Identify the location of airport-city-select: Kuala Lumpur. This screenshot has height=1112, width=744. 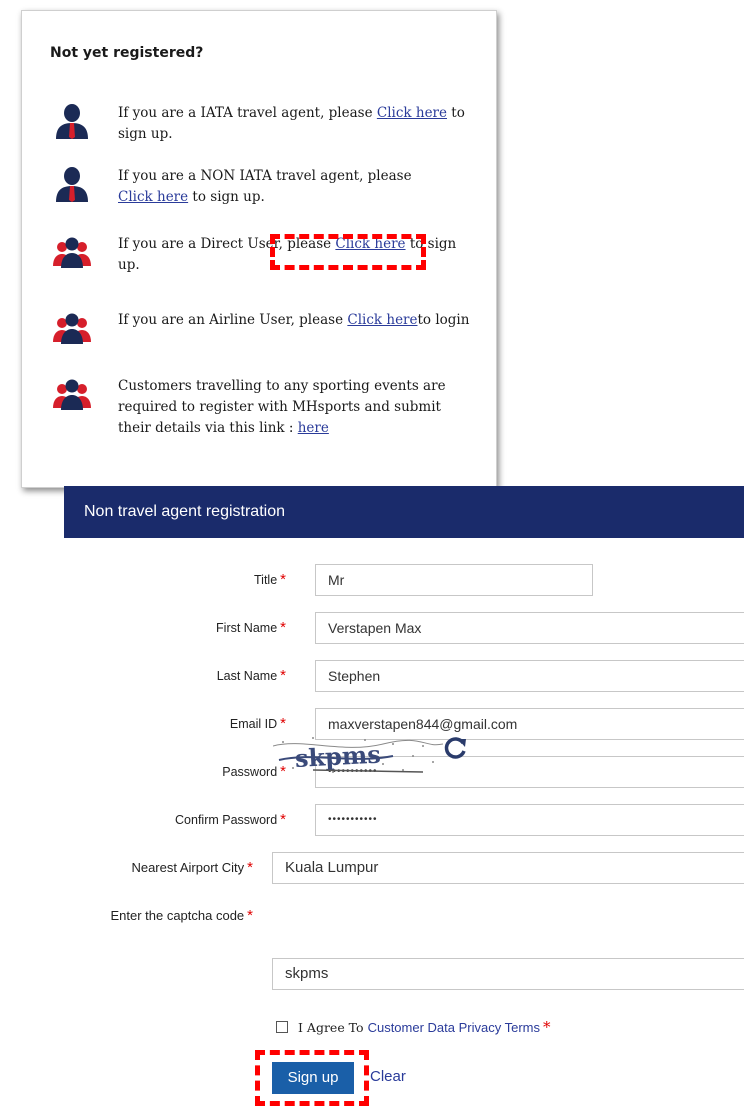
(508, 868).